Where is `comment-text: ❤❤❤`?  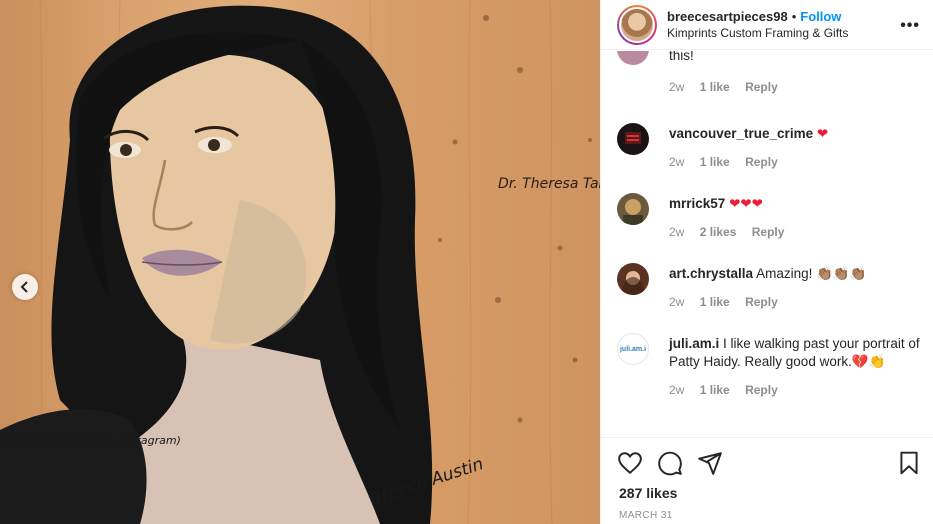 comment-text: ❤❤❤ is located at coordinates (746, 203).